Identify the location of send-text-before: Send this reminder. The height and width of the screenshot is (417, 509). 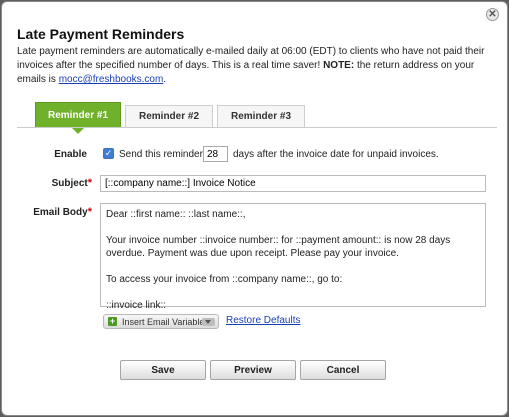
(161, 154).